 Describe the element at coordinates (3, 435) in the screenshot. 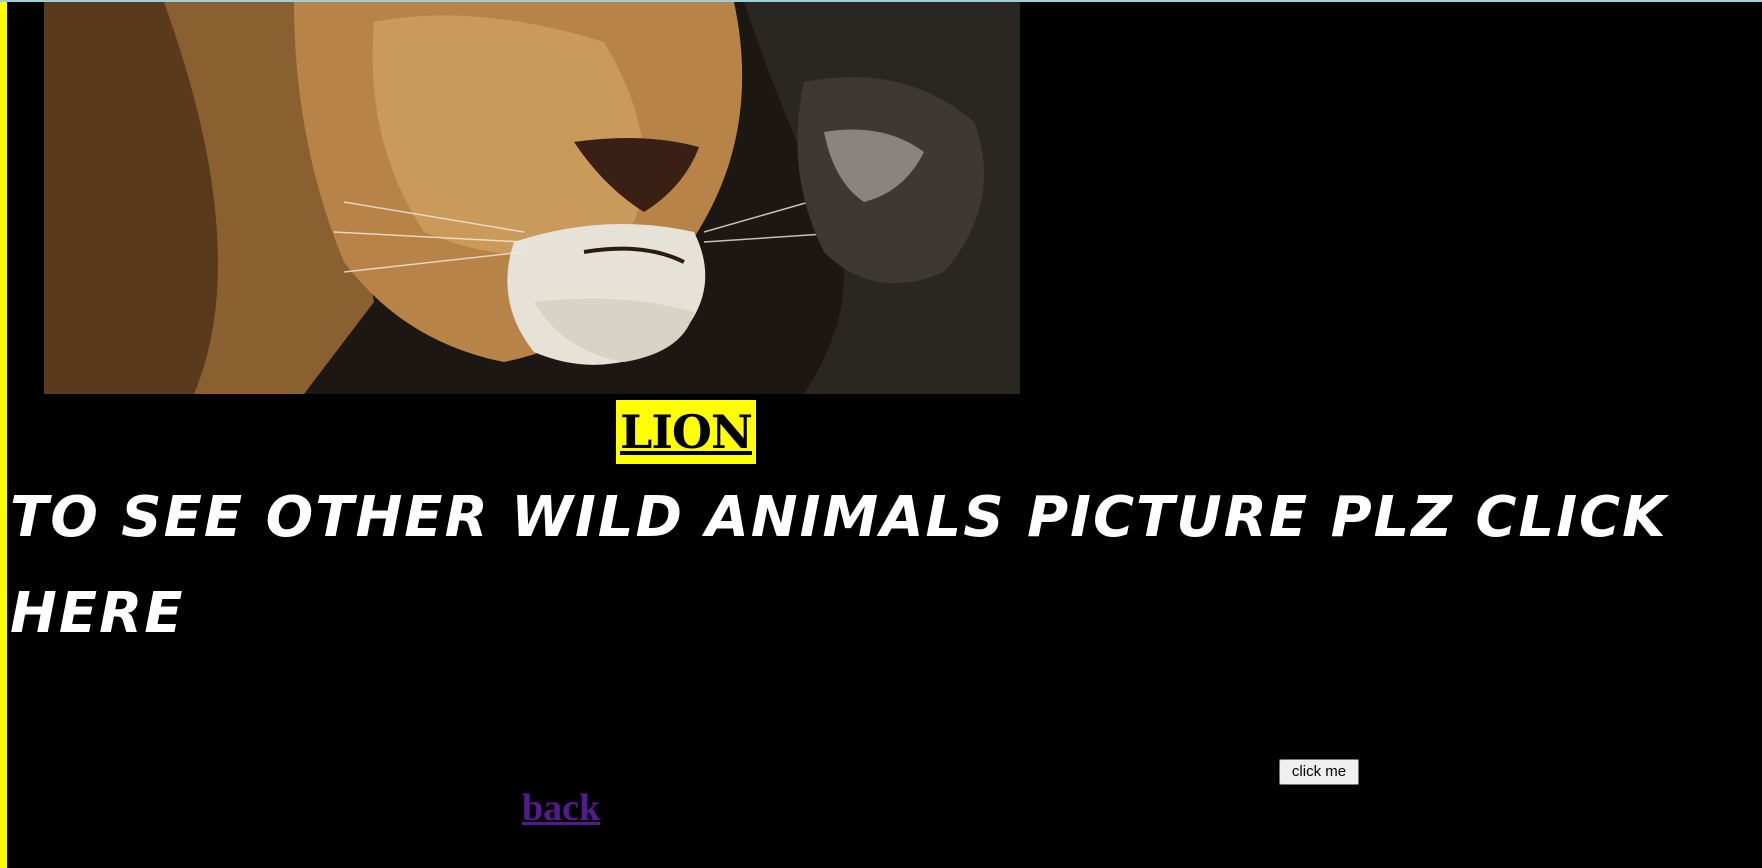

I see `left-yellow-border` at that location.